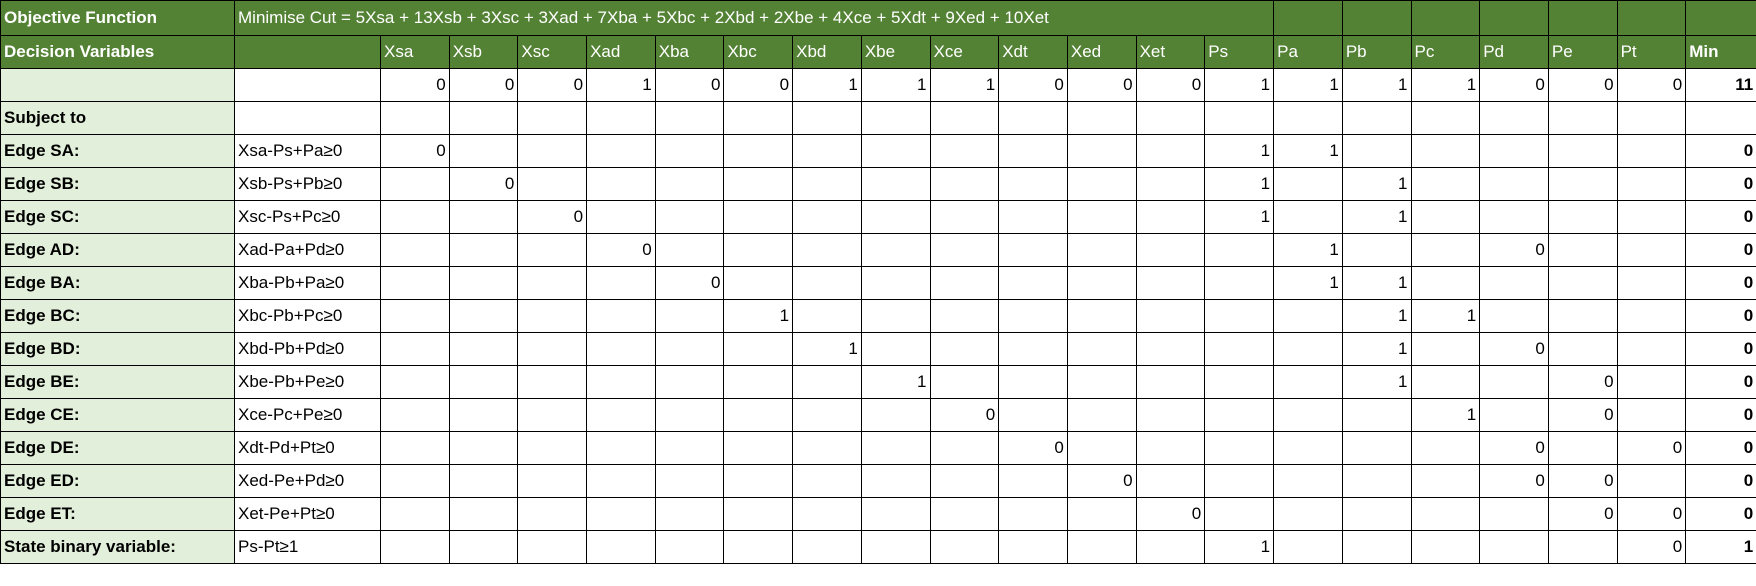 The height and width of the screenshot is (586, 1756). What do you see at coordinates (895, 52) in the screenshot?
I see `column-header: Xbe` at bounding box center [895, 52].